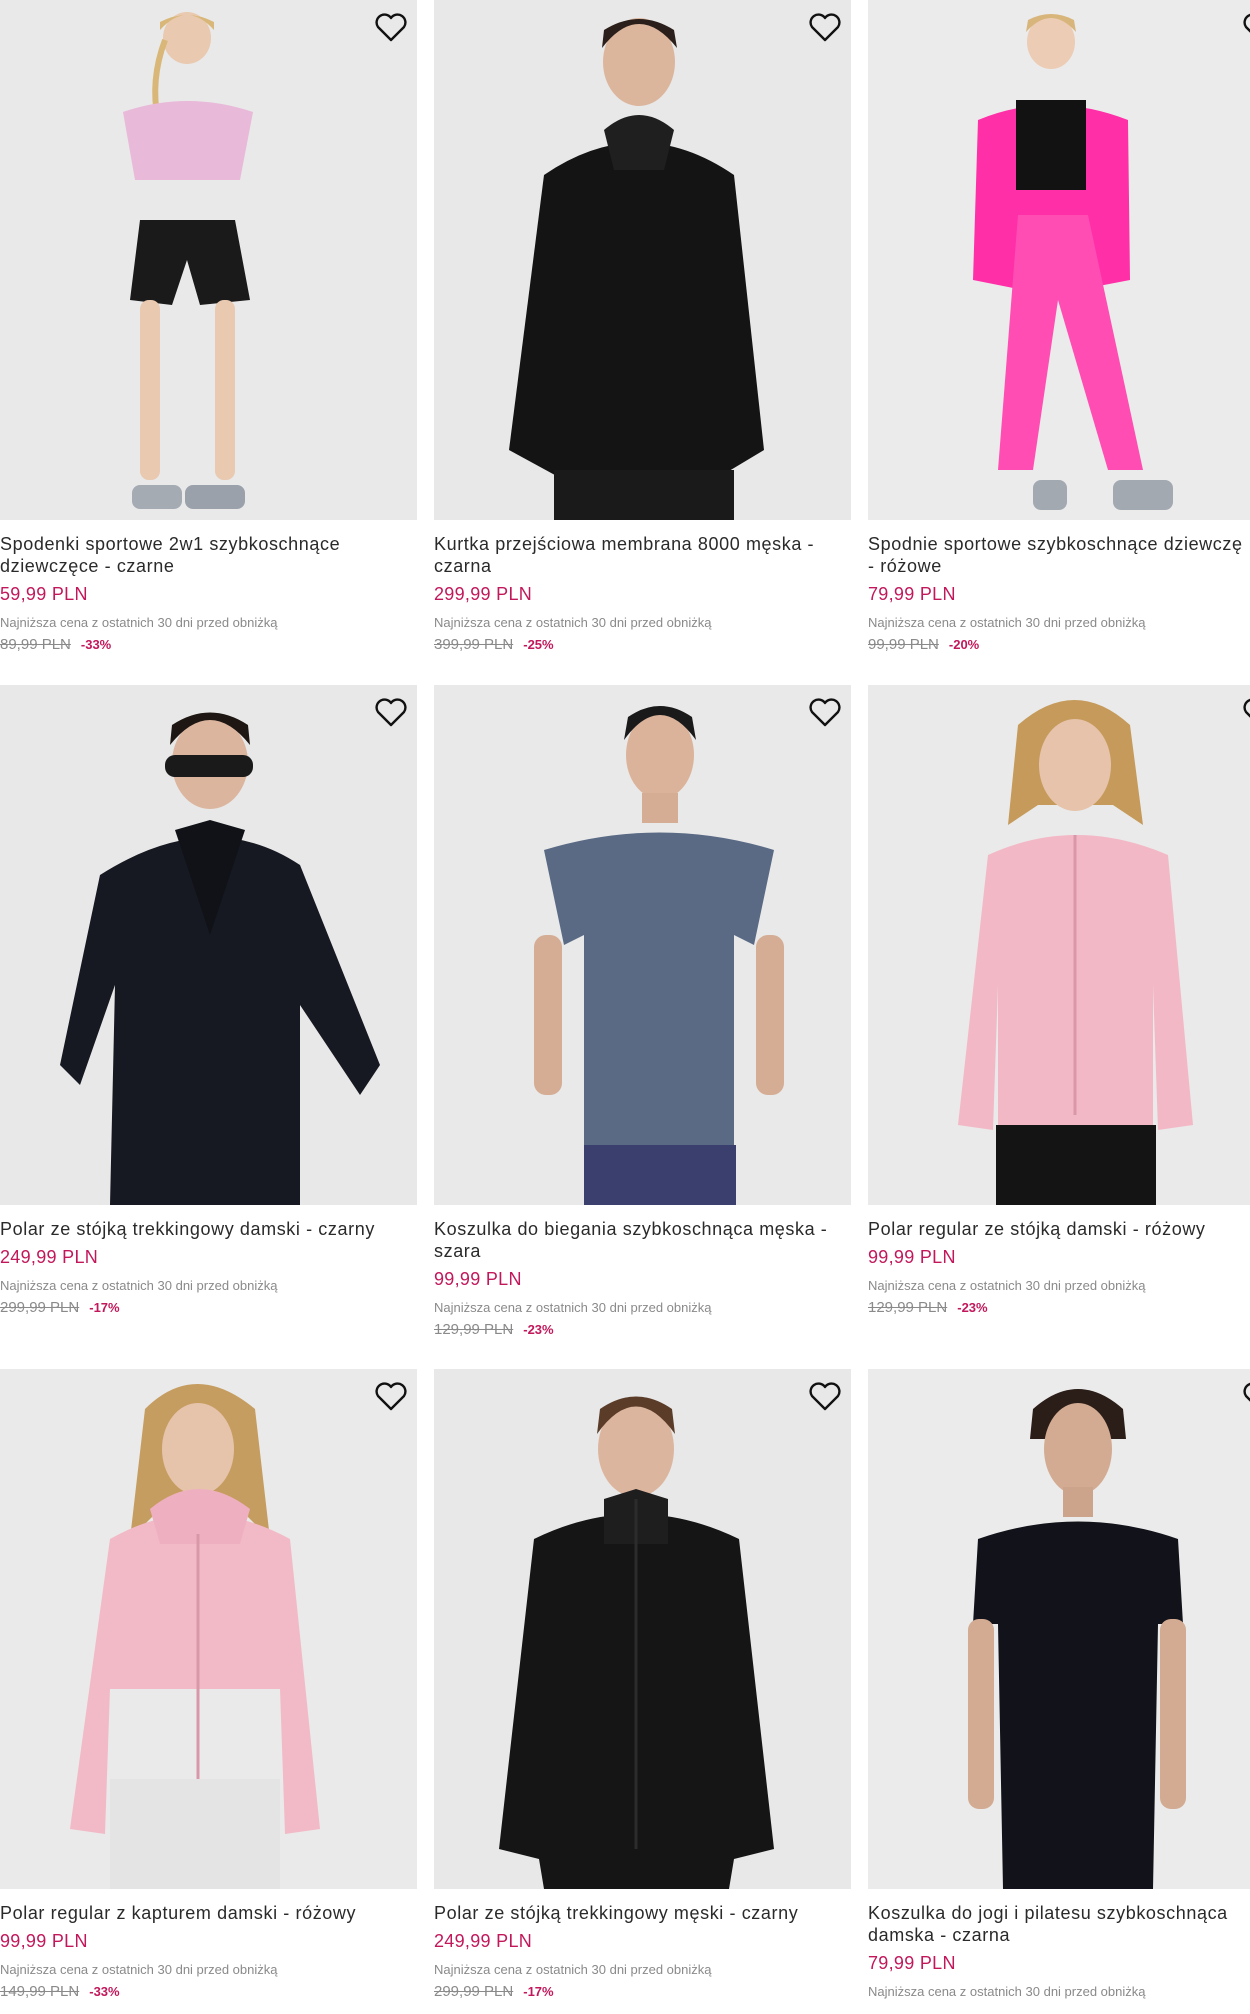  What do you see at coordinates (208, 1992) in the screenshot?
I see `old-price-row: 149,99 PLN -33%` at bounding box center [208, 1992].